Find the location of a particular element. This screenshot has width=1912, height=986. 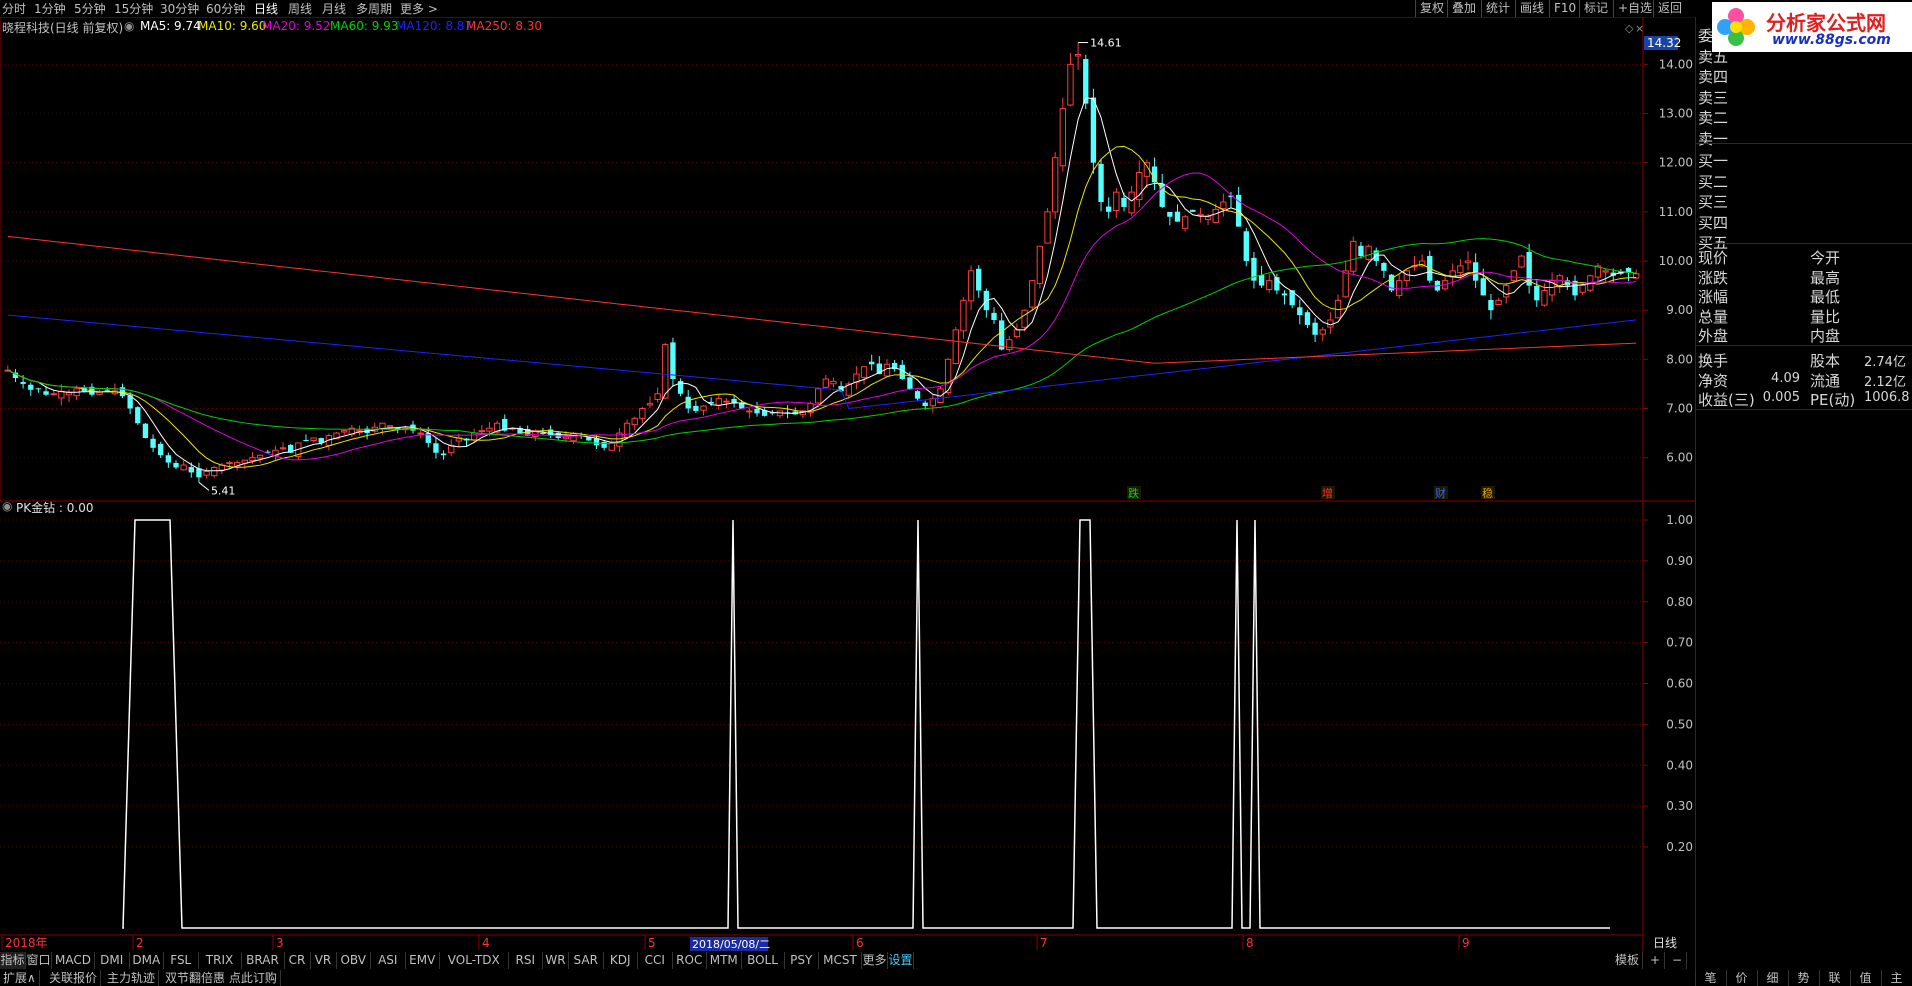

tool-button-6: +自选 is located at coordinates (1634, 8).